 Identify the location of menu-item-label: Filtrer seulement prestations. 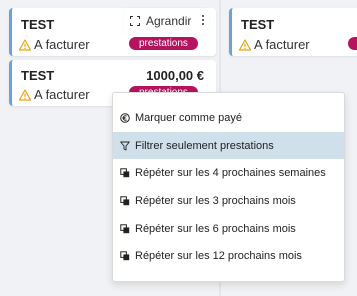
(204, 145).